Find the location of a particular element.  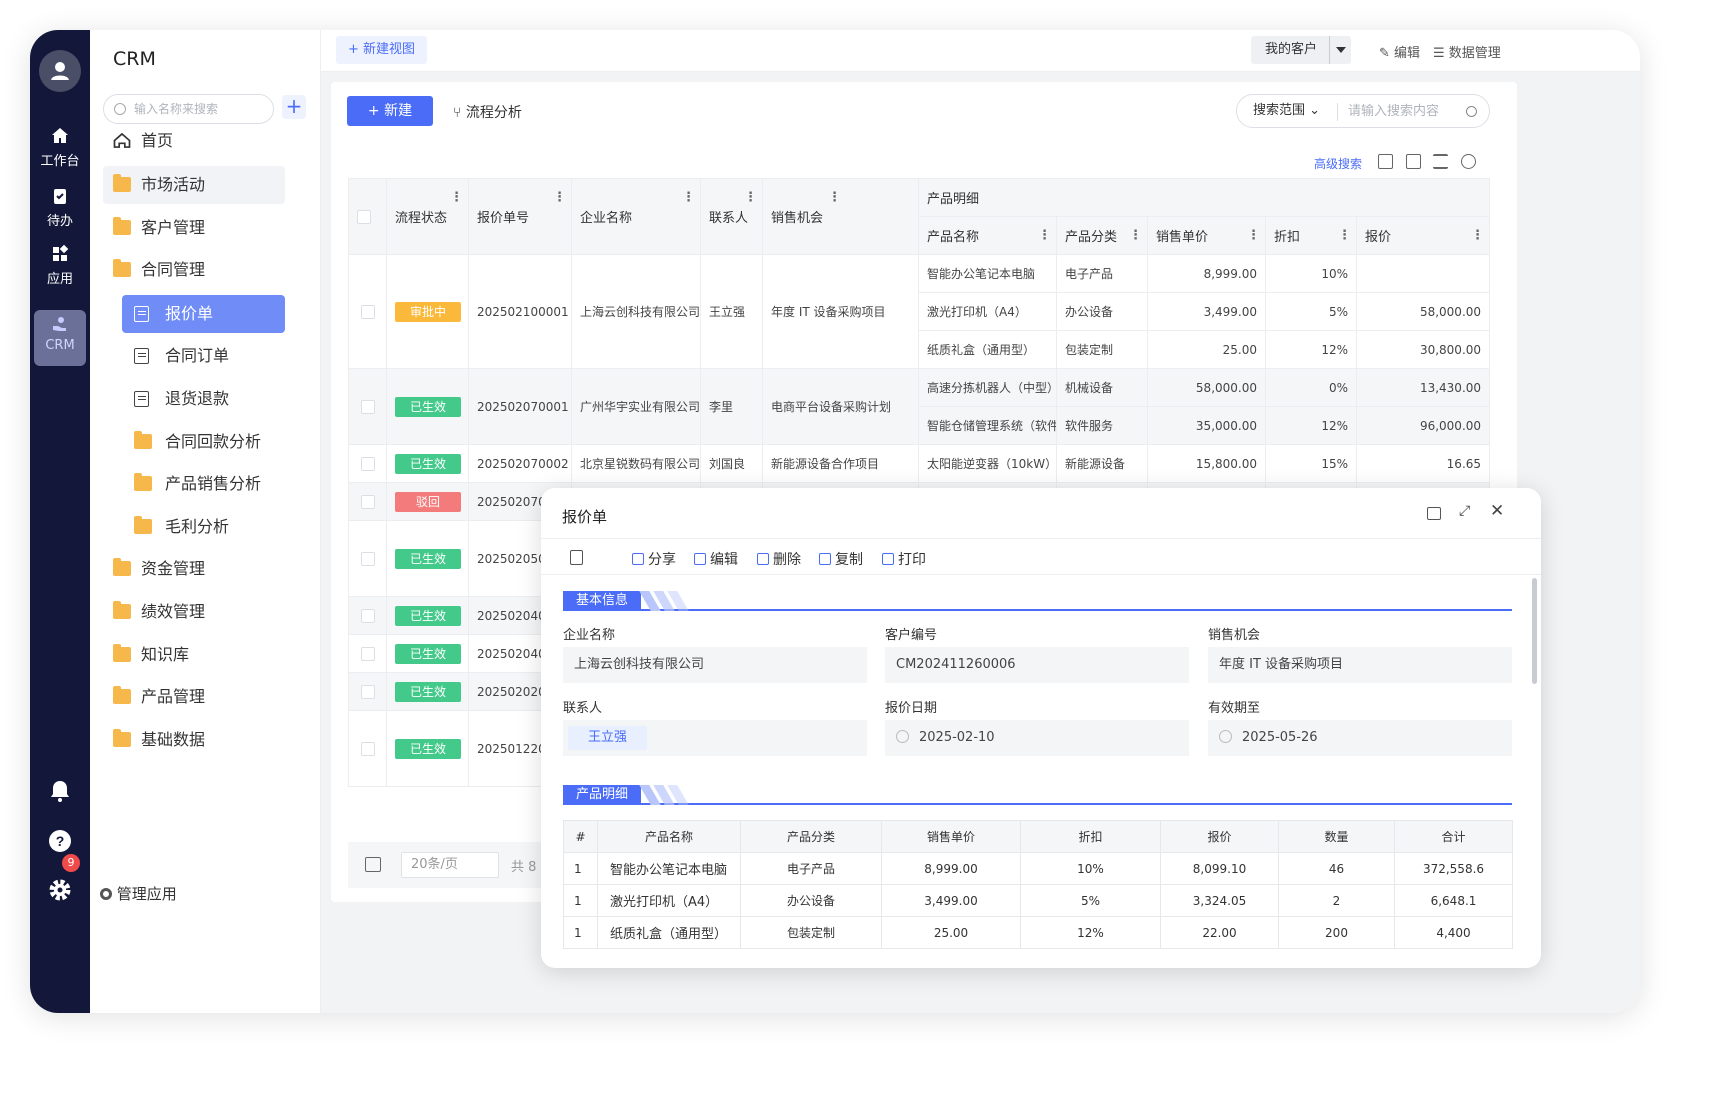

header-discount: 折扣 ⋮ is located at coordinates (1311, 235).